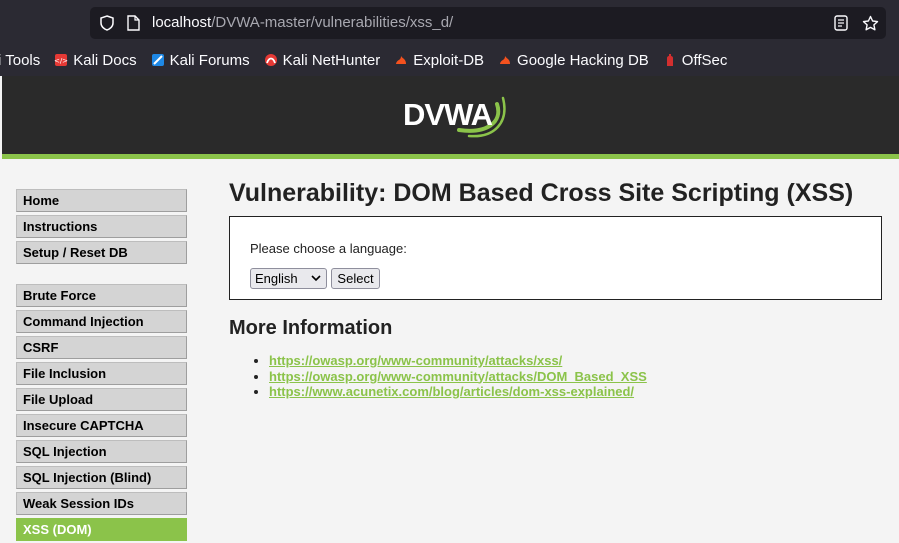  I want to click on bookmark-ghdb: Google Hacking DB, so click(573, 60).